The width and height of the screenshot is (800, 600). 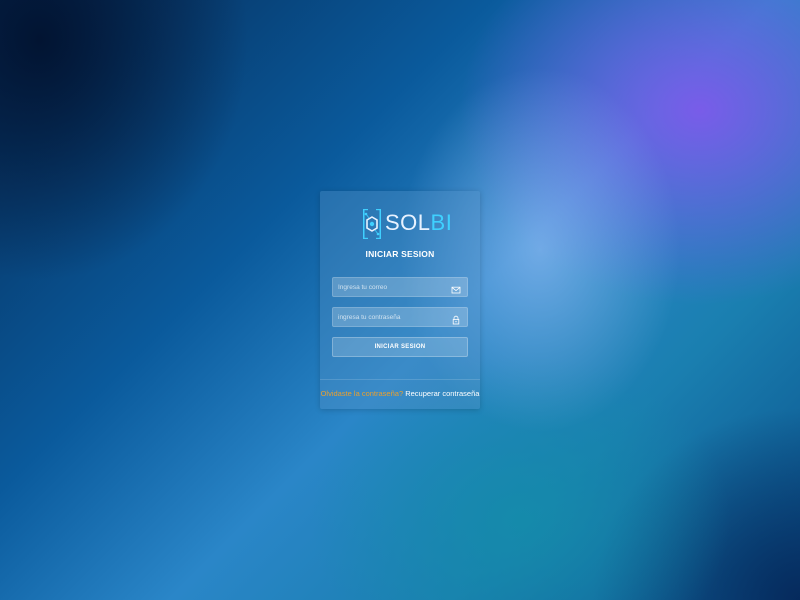 What do you see at coordinates (456, 318) in the screenshot?
I see `lock-icon` at bounding box center [456, 318].